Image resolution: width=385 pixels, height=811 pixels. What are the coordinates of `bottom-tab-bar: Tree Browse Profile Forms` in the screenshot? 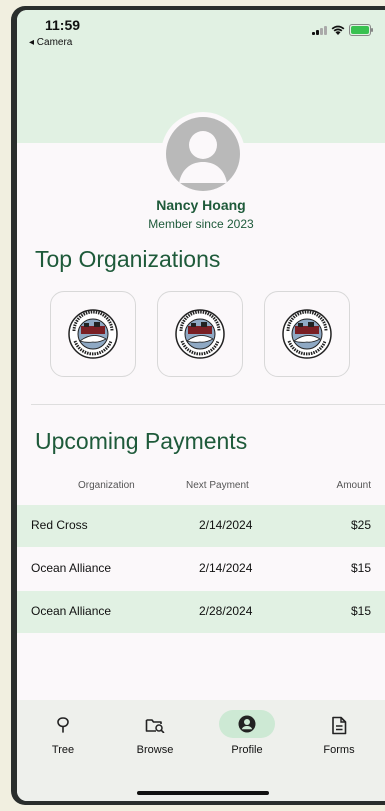 It's located at (201, 750).